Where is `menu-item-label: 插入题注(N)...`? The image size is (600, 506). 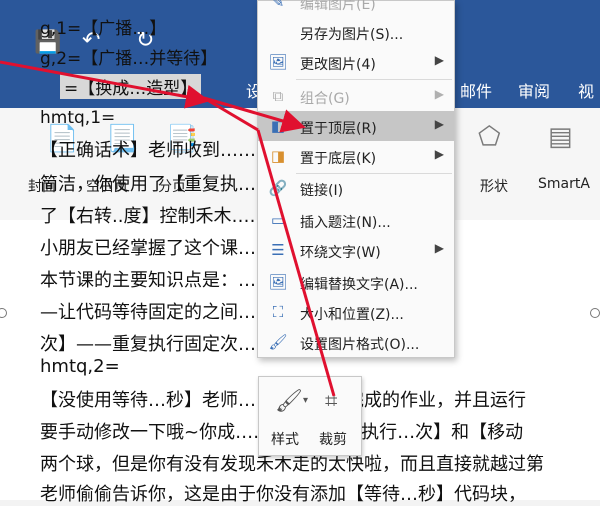 menu-item-label: 插入题注(N)... is located at coordinates (345, 223).